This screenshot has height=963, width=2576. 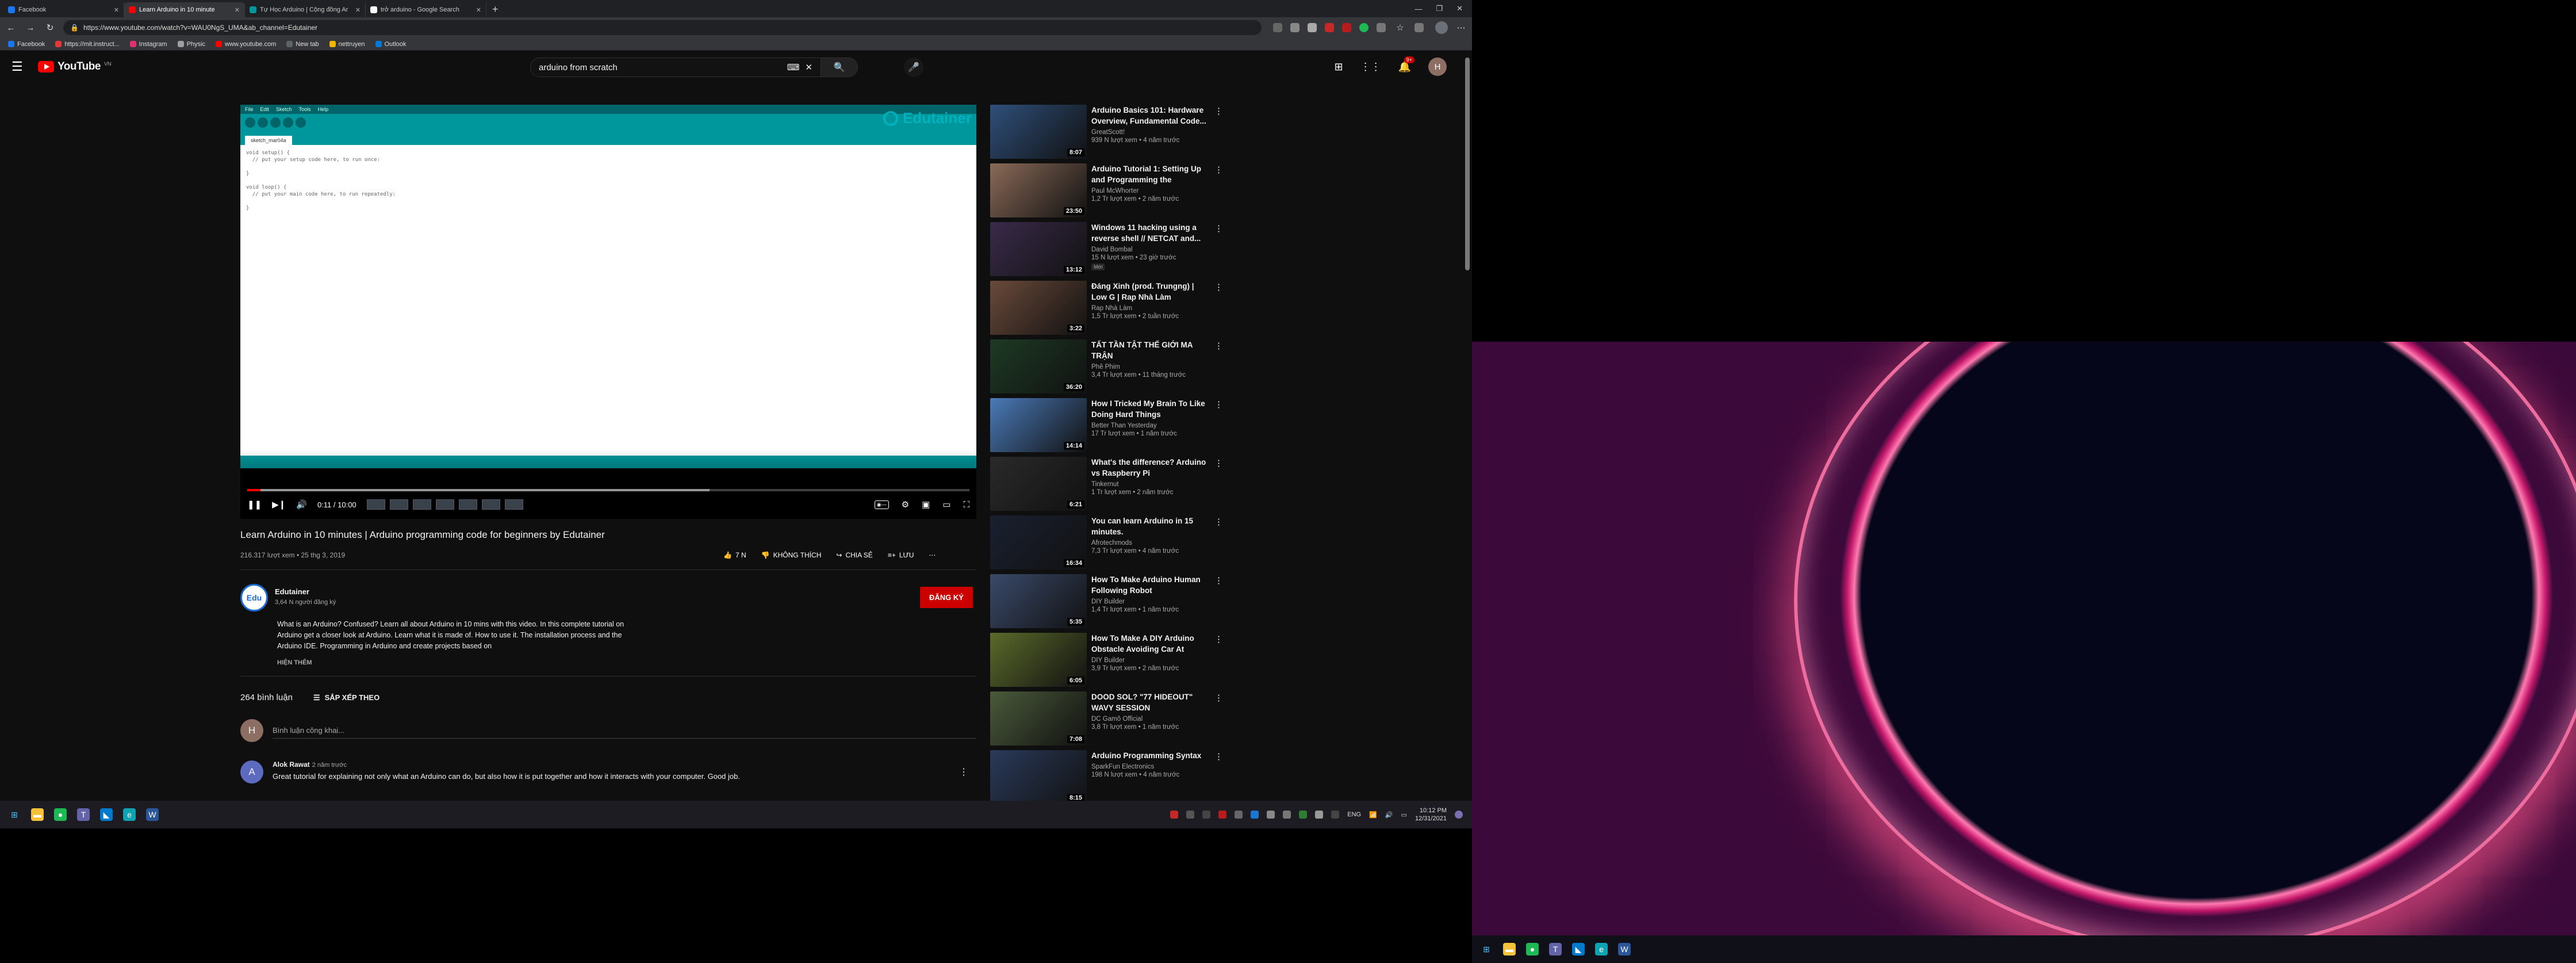 What do you see at coordinates (347, 45) in the screenshot?
I see `bookmark-nettruyen: nettruyen` at bounding box center [347, 45].